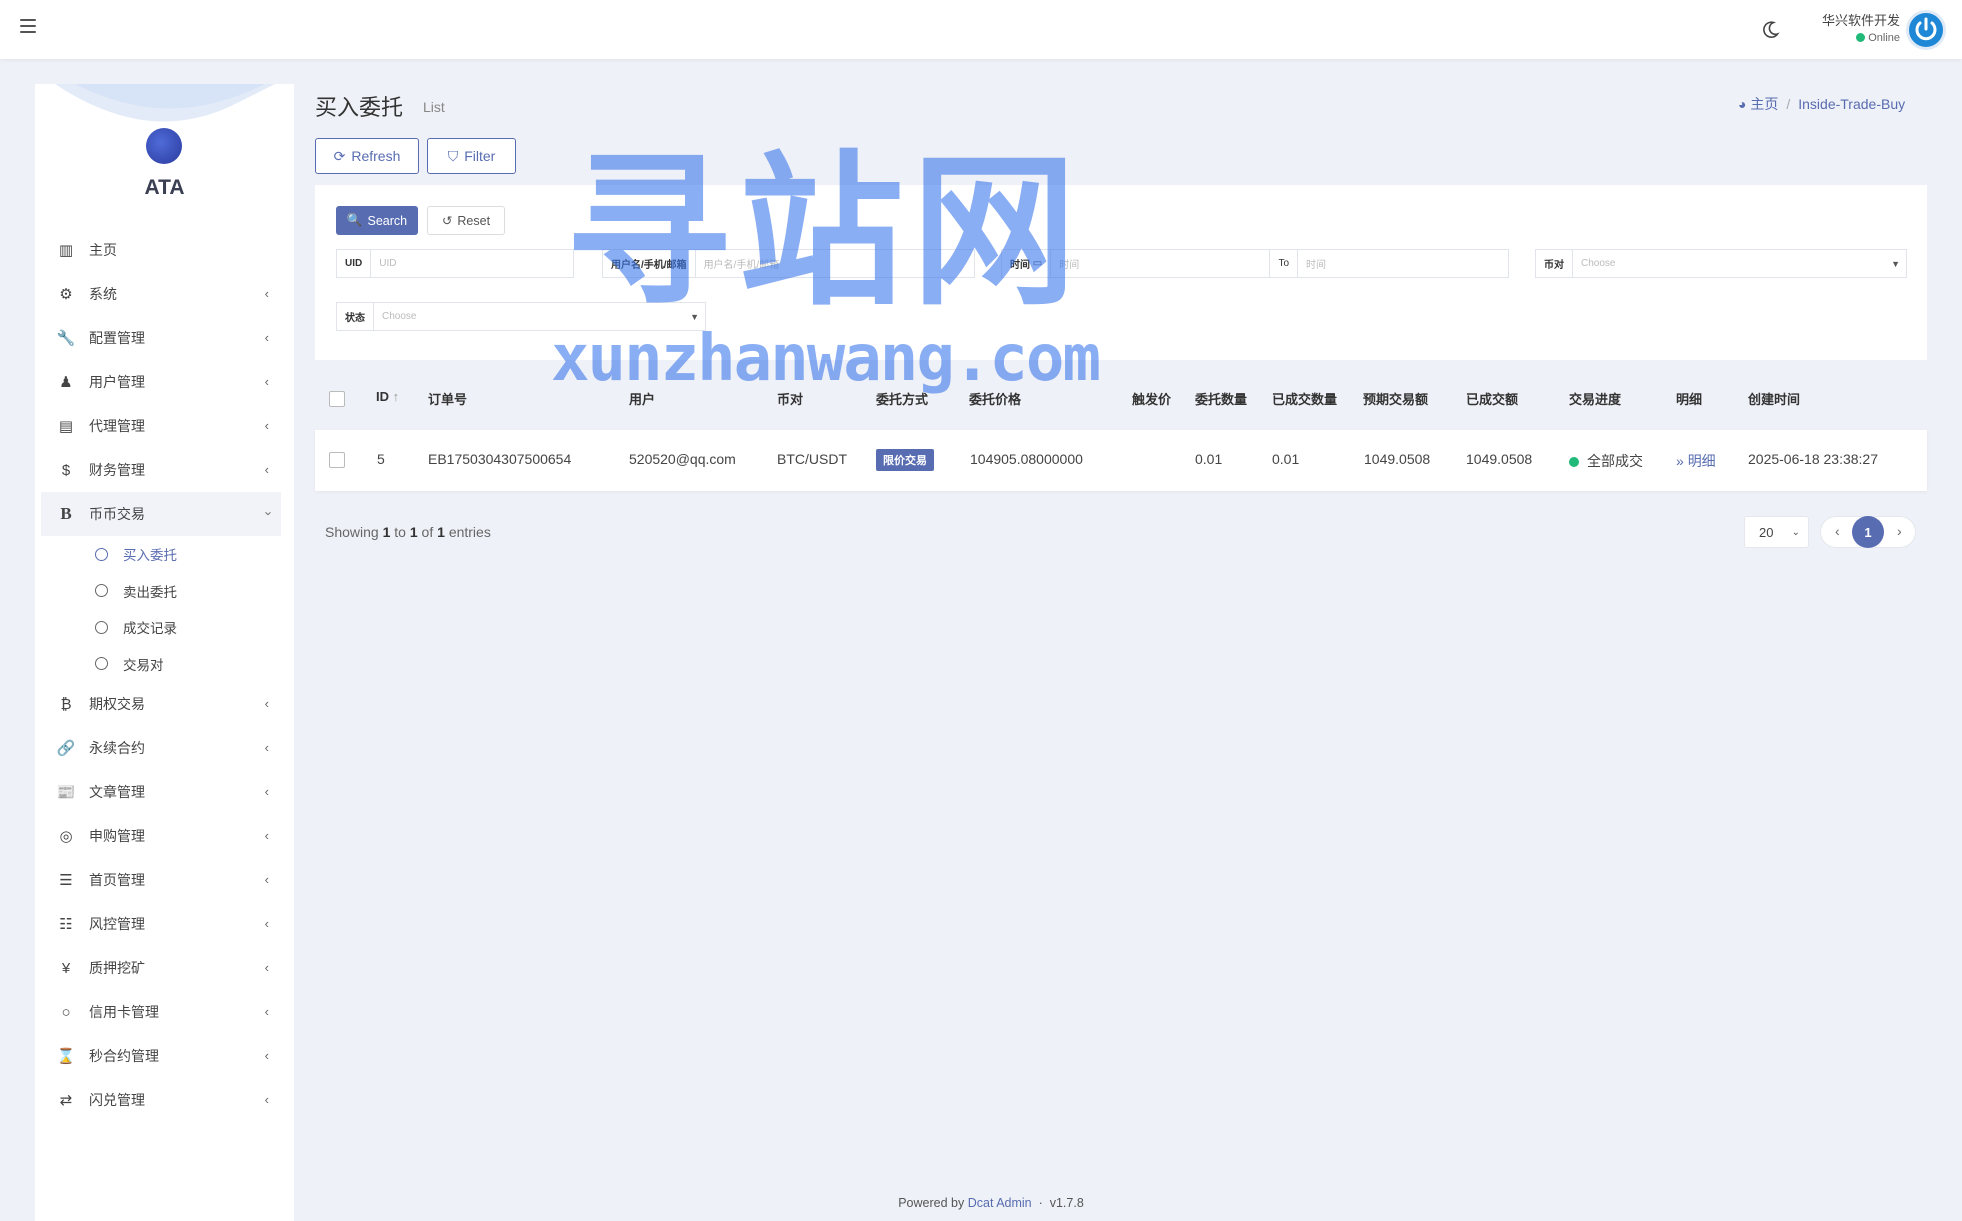 This screenshot has height=1221, width=1962. Describe the element at coordinates (161, 250) in the screenshot. I see `sidebar-item-home: ▥ 主页` at that location.